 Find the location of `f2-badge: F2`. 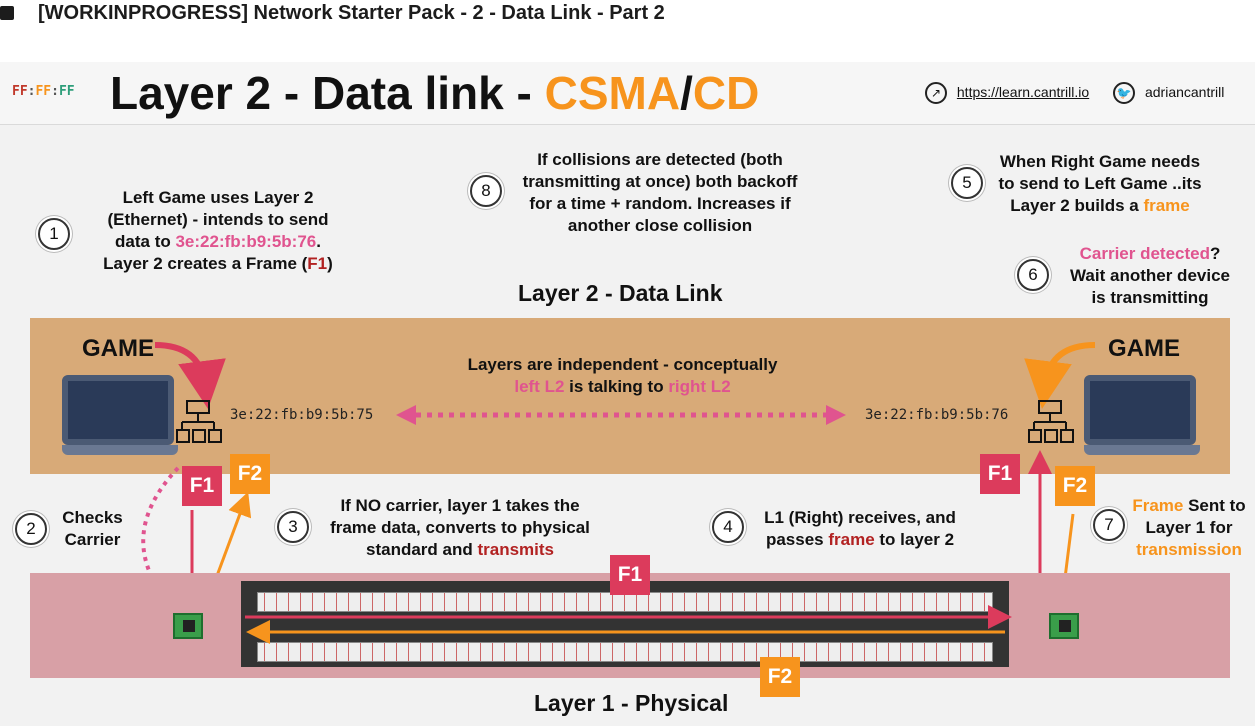

f2-badge: F2 is located at coordinates (780, 677).